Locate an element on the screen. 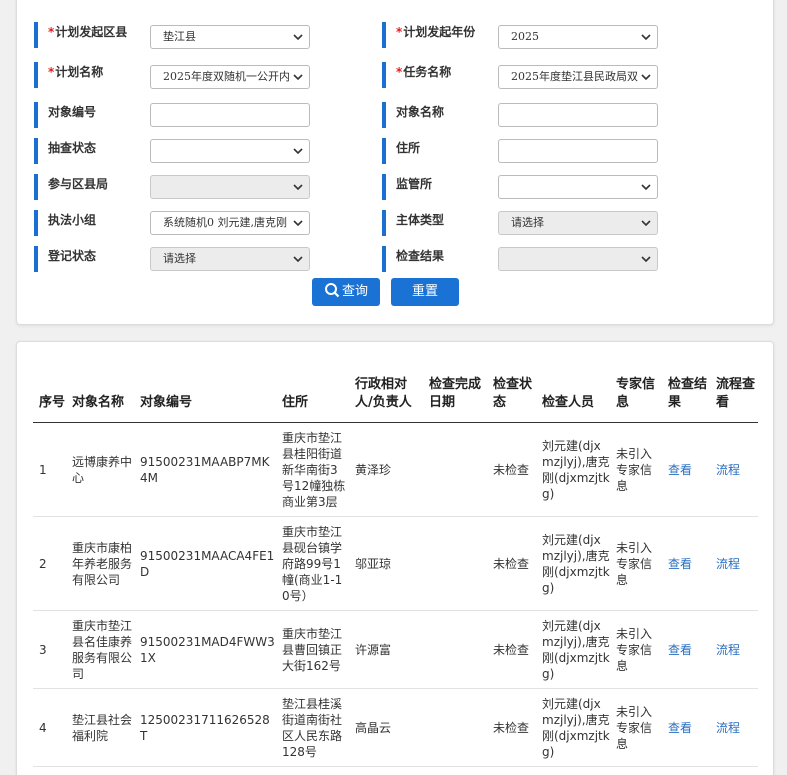 Image resolution: width=787 pixels, height=775 pixels. query-button: 查询 is located at coordinates (346, 292).